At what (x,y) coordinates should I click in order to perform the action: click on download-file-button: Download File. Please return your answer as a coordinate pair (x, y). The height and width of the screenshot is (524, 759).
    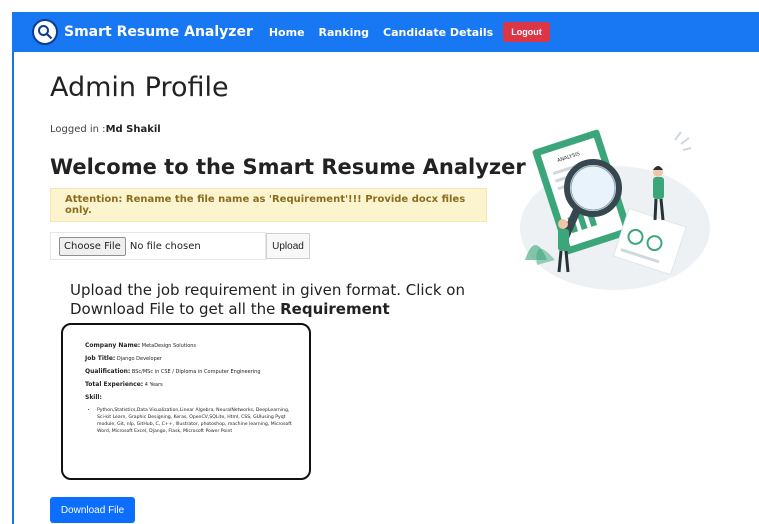
    Looking at the image, I should click on (92, 510).